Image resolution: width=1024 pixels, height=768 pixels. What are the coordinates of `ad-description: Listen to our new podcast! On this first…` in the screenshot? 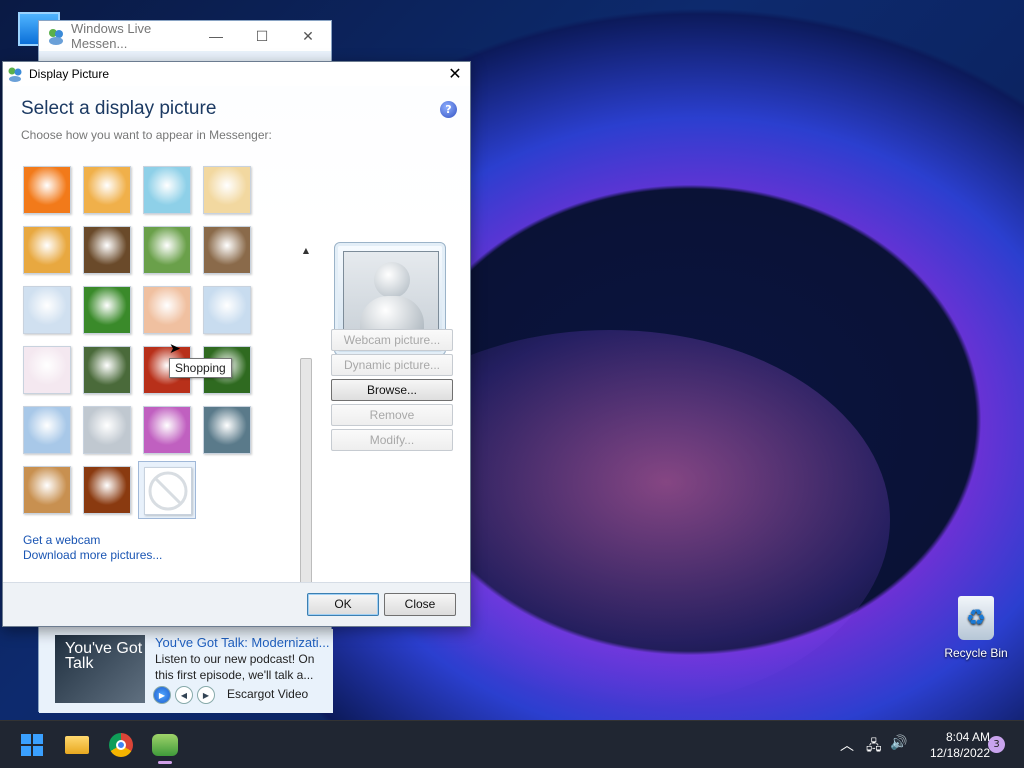 It's located at (235, 667).